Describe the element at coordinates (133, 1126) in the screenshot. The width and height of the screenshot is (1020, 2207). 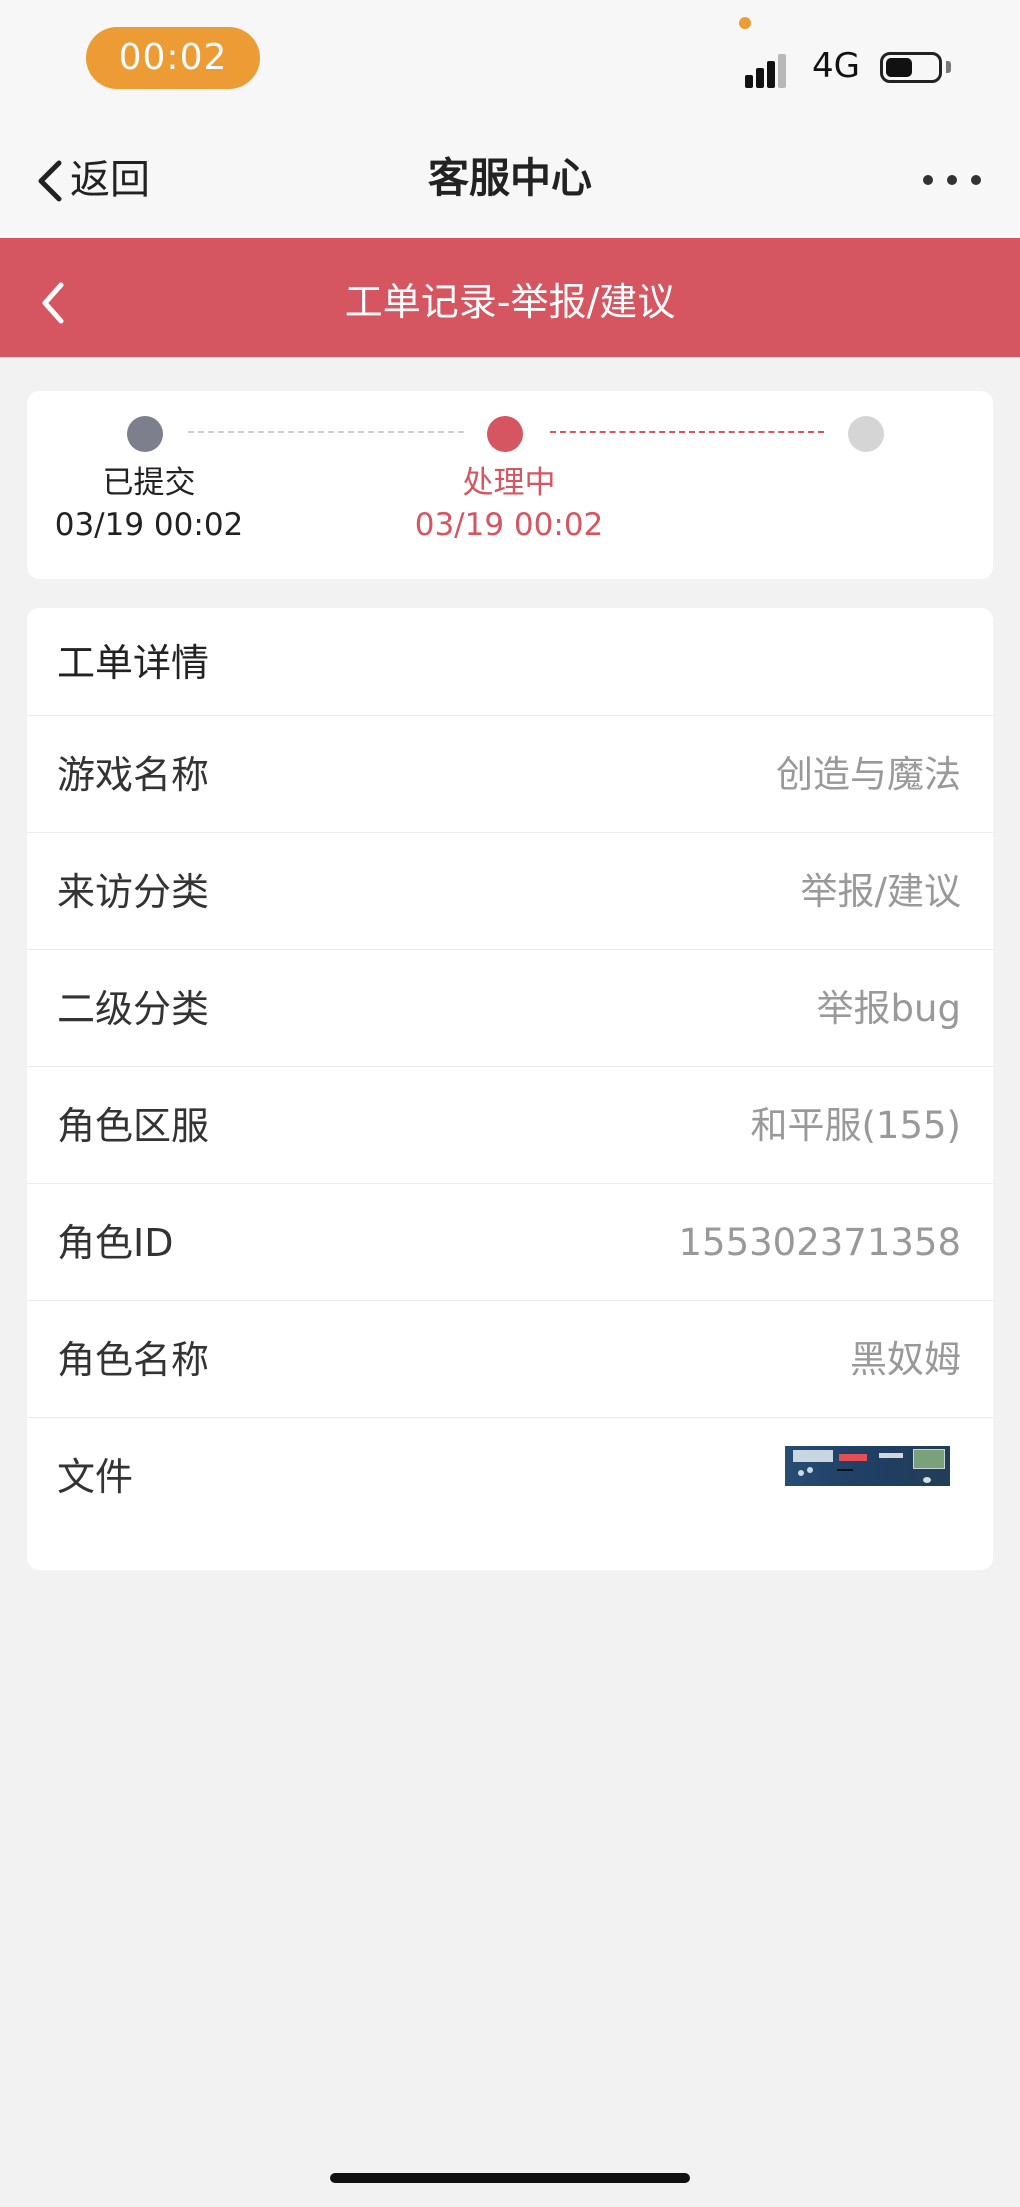
I see `server-label: 角色区服` at that location.